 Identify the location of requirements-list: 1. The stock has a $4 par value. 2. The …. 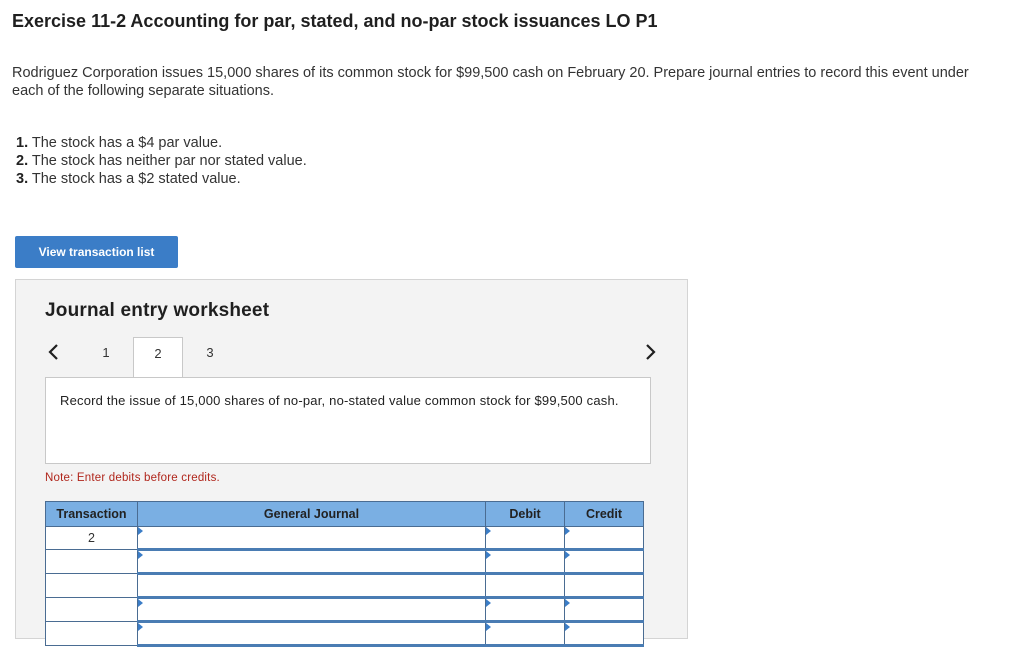
(161, 161).